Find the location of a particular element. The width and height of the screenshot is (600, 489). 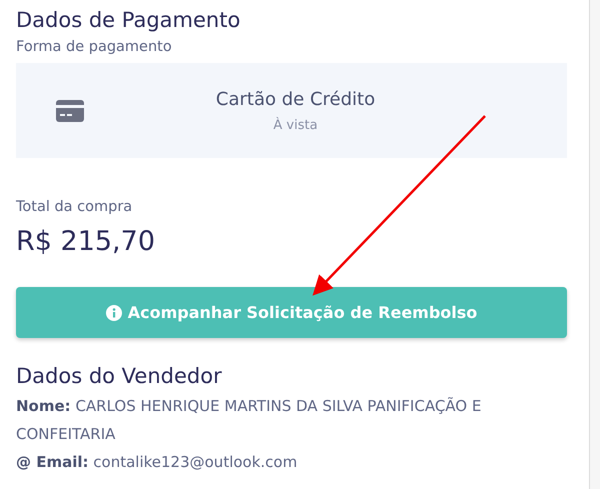

seller-field: @ Email: contalike123@outlook.com is located at coordinates (291, 462).